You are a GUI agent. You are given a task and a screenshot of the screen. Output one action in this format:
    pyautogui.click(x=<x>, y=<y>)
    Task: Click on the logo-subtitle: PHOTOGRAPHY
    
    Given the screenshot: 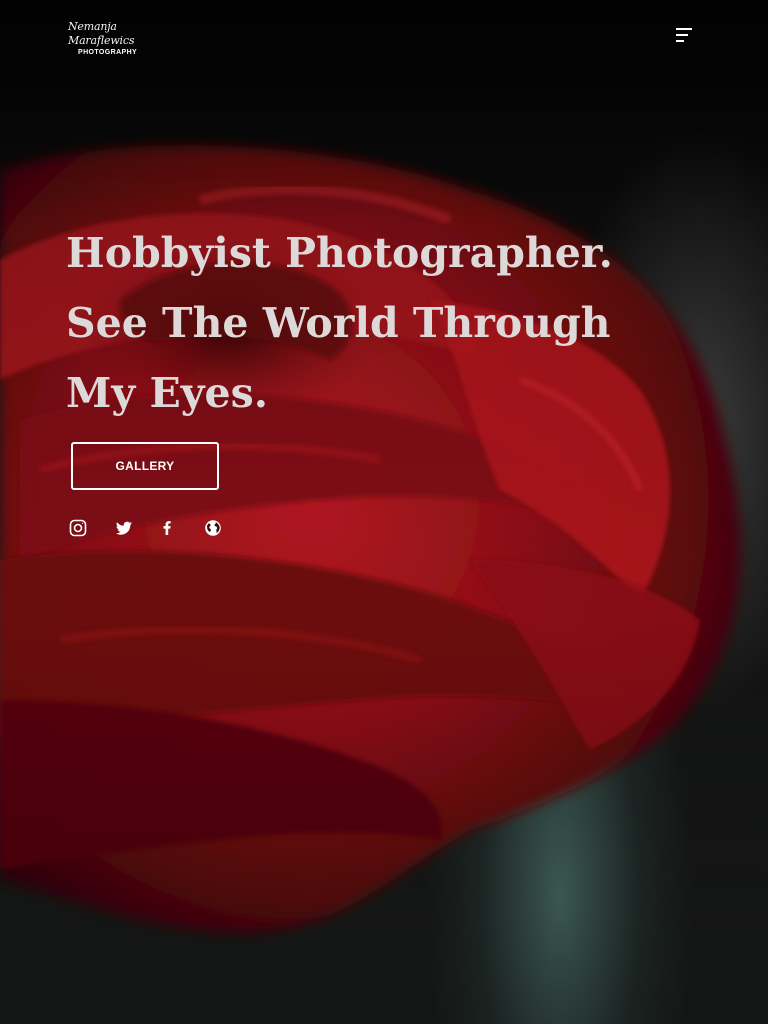 What is the action you would take?
    pyautogui.click(x=108, y=52)
    